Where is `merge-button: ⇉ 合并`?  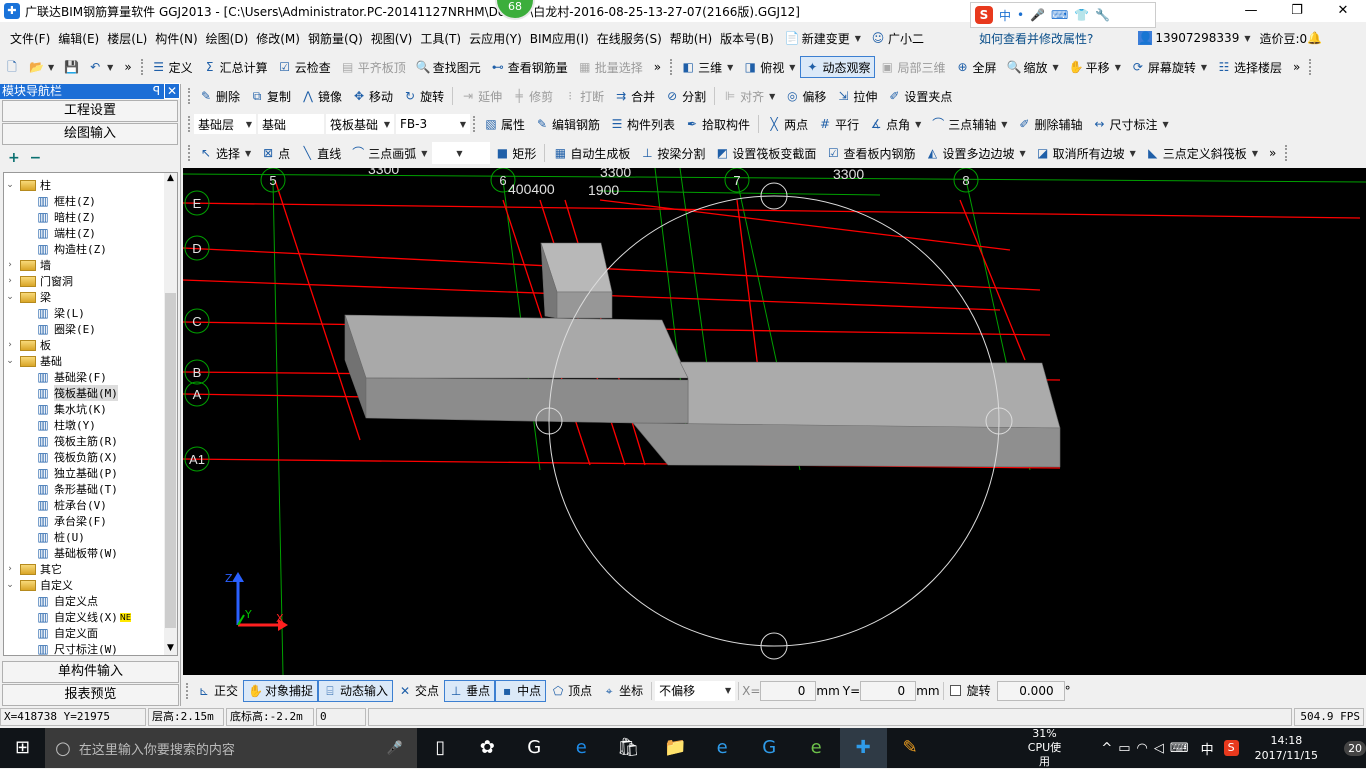 merge-button: ⇉ 合并 is located at coordinates (634, 96).